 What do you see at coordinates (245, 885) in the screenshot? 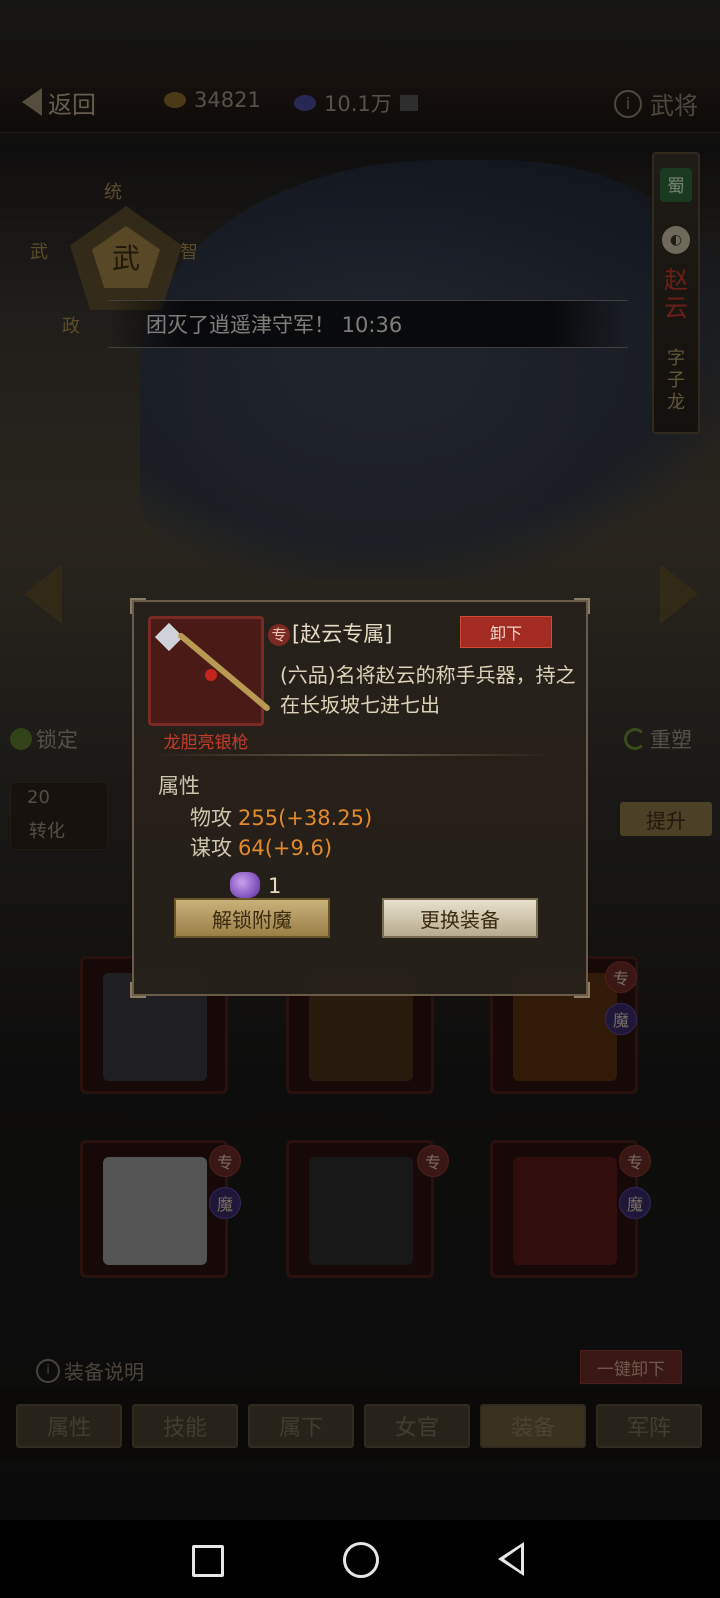
I see `enchant-gem-icon` at bounding box center [245, 885].